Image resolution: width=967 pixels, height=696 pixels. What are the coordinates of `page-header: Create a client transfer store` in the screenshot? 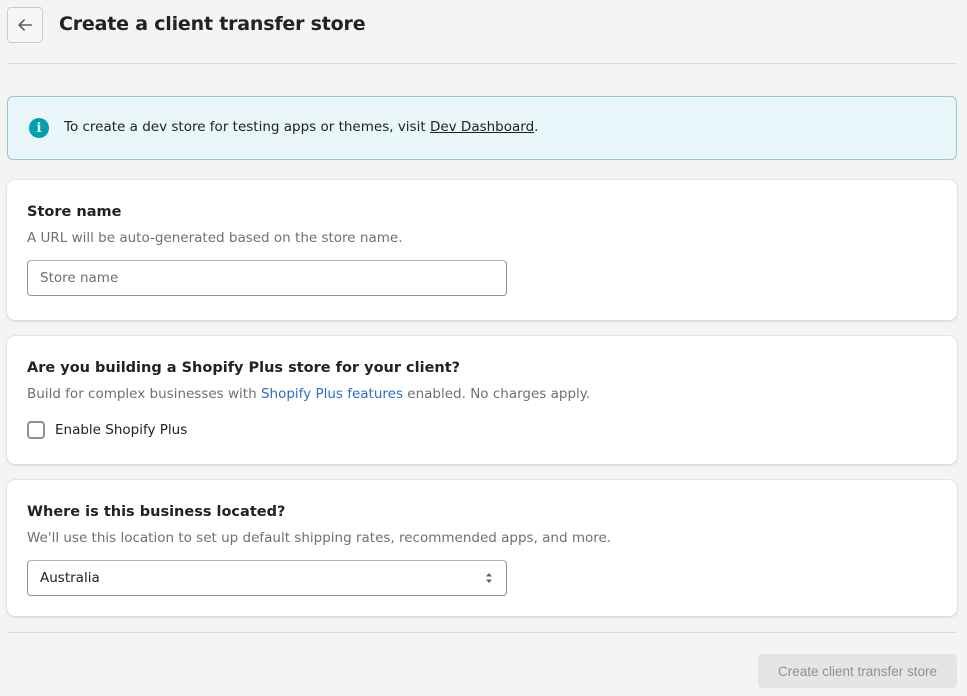 It's located at (483, 32).